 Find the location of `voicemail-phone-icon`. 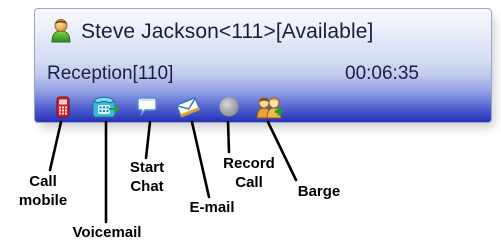

voicemail-phone-icon is located at coordinates (105, 107).